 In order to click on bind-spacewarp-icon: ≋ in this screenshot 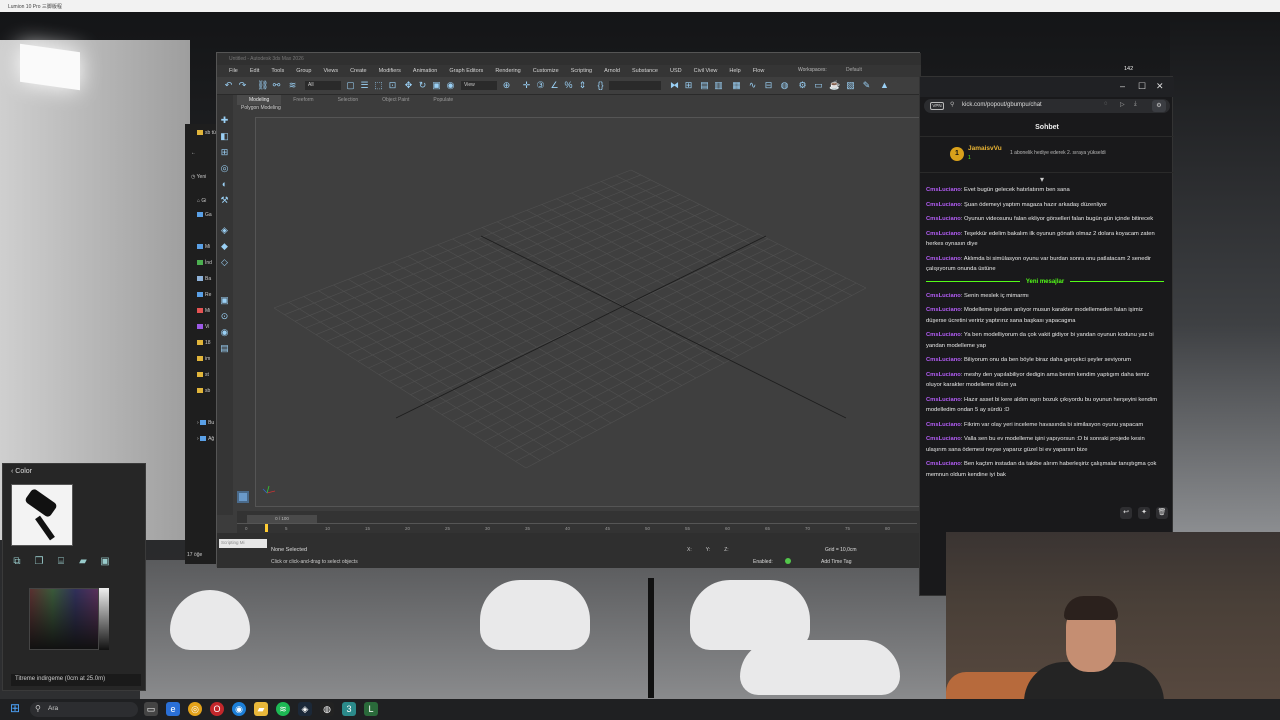, I will do `click(292, 85)`.